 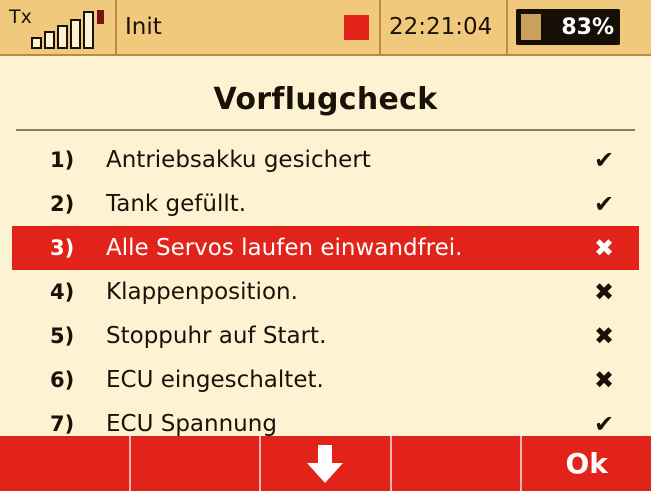 I want to click on row-number: 2), so click(x=62, y=204).